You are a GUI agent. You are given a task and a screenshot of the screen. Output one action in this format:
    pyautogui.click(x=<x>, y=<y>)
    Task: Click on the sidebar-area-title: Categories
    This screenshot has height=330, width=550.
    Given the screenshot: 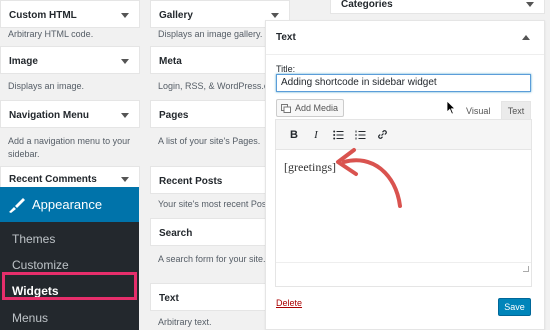 What is the action you would take?
    pyautogui.click(x=367, y=5)
    